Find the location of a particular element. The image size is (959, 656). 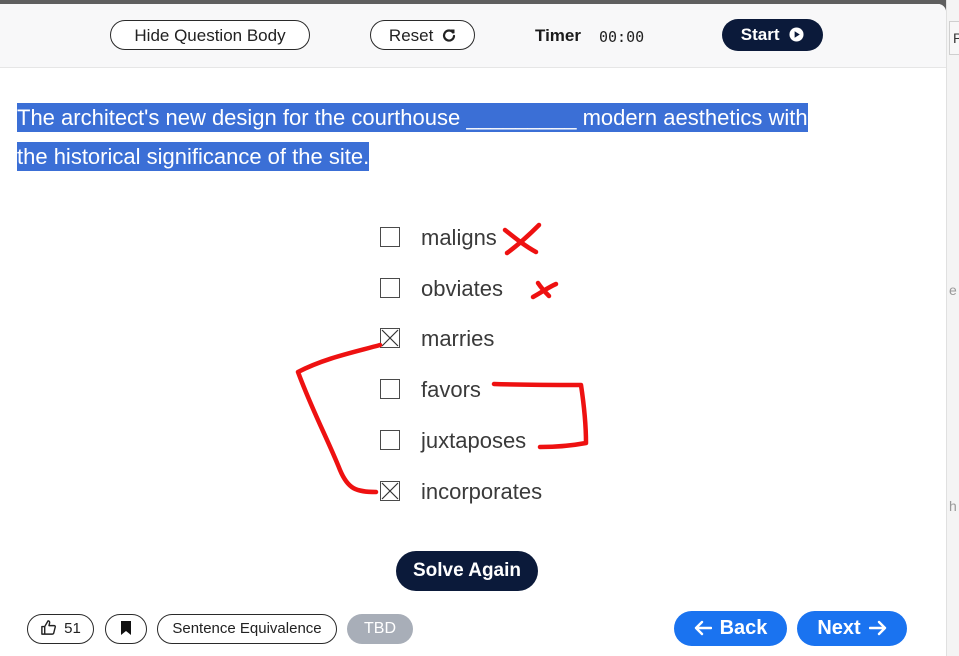

category-tag: Sentence Equivalence is located at coordinates (247, 629).